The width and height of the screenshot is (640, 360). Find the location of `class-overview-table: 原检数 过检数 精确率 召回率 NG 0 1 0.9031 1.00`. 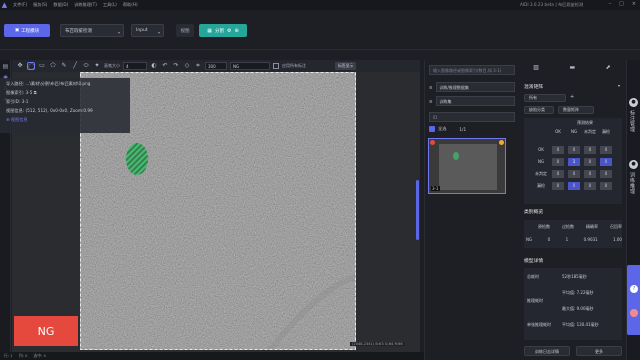

class-overview-table: 原检数 过检数 精确率 召回率 NG 0 1 0.9031 1.00 is located at coordinates (573, 234).